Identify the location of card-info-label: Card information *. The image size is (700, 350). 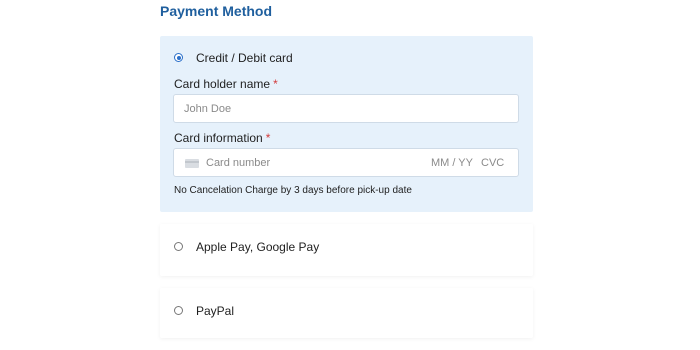
(222, 138).